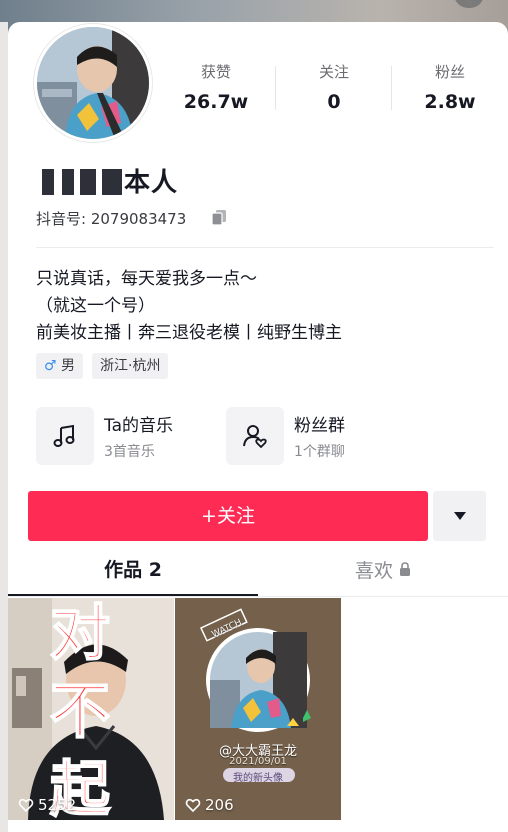 The width and height of the screenshot is (508, 832). What do you see at coordinates (265, 247) in the screenshot?
I see `divider` at bounding box center [265, 247].